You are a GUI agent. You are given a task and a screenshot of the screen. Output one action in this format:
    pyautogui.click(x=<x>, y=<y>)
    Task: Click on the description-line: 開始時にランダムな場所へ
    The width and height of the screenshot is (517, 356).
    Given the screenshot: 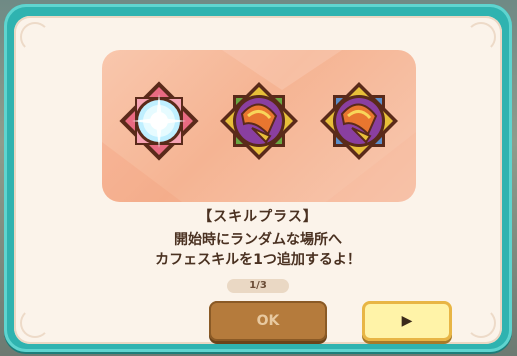 What is the action you would take?
    pyautogui.click(x=258, y=240)
    